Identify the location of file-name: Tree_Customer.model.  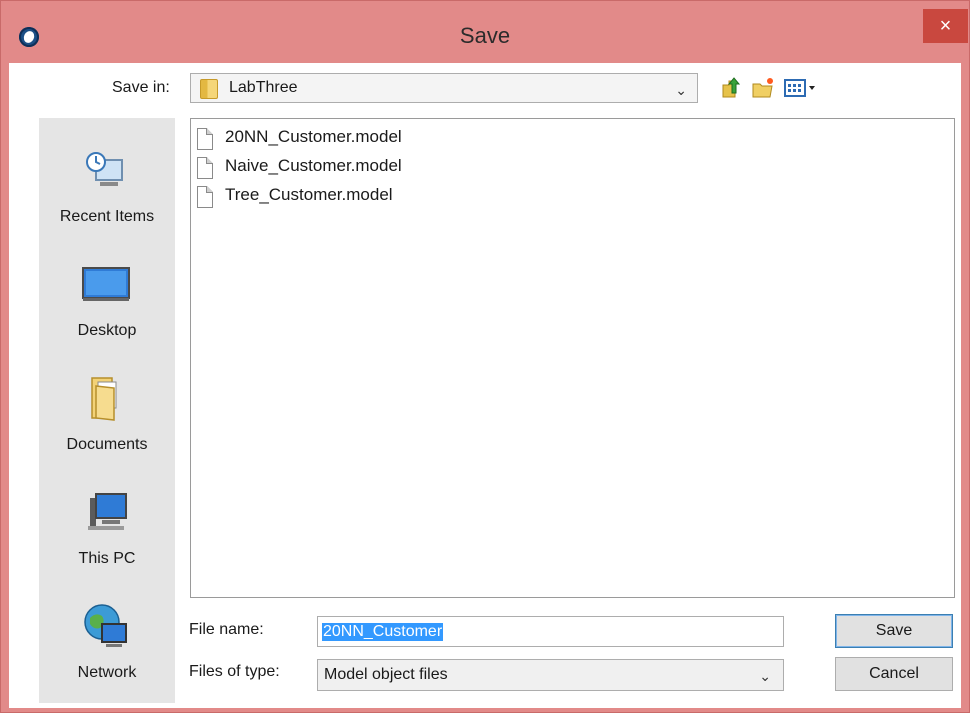
(309, 194).